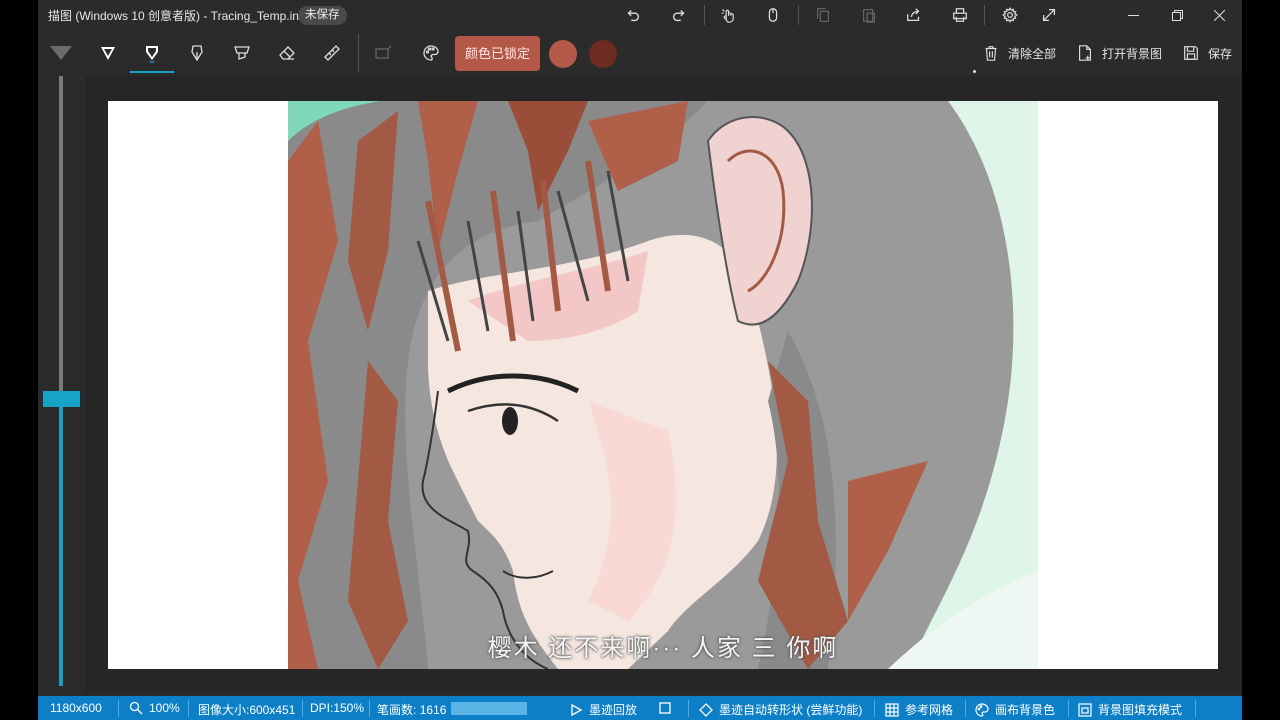 Image resolution: width=1280 pixels, height=720 pixels. Describe the element at coordinates (823, 15) in the screenshot. I see `copy-icon` at that location.